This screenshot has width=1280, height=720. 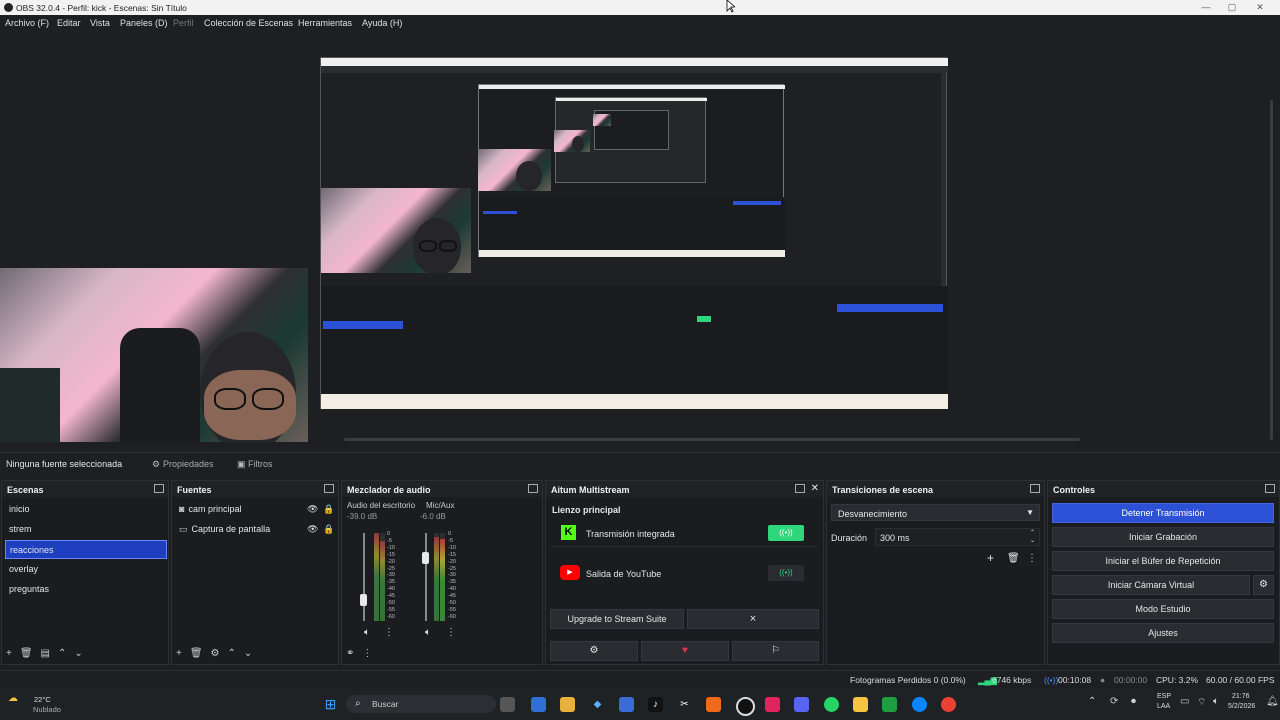 What do you see at coordinates (1272, 701) in the screenshot?
I see `notification-icon: 🔔︎` at bounding box center [1272, 701].